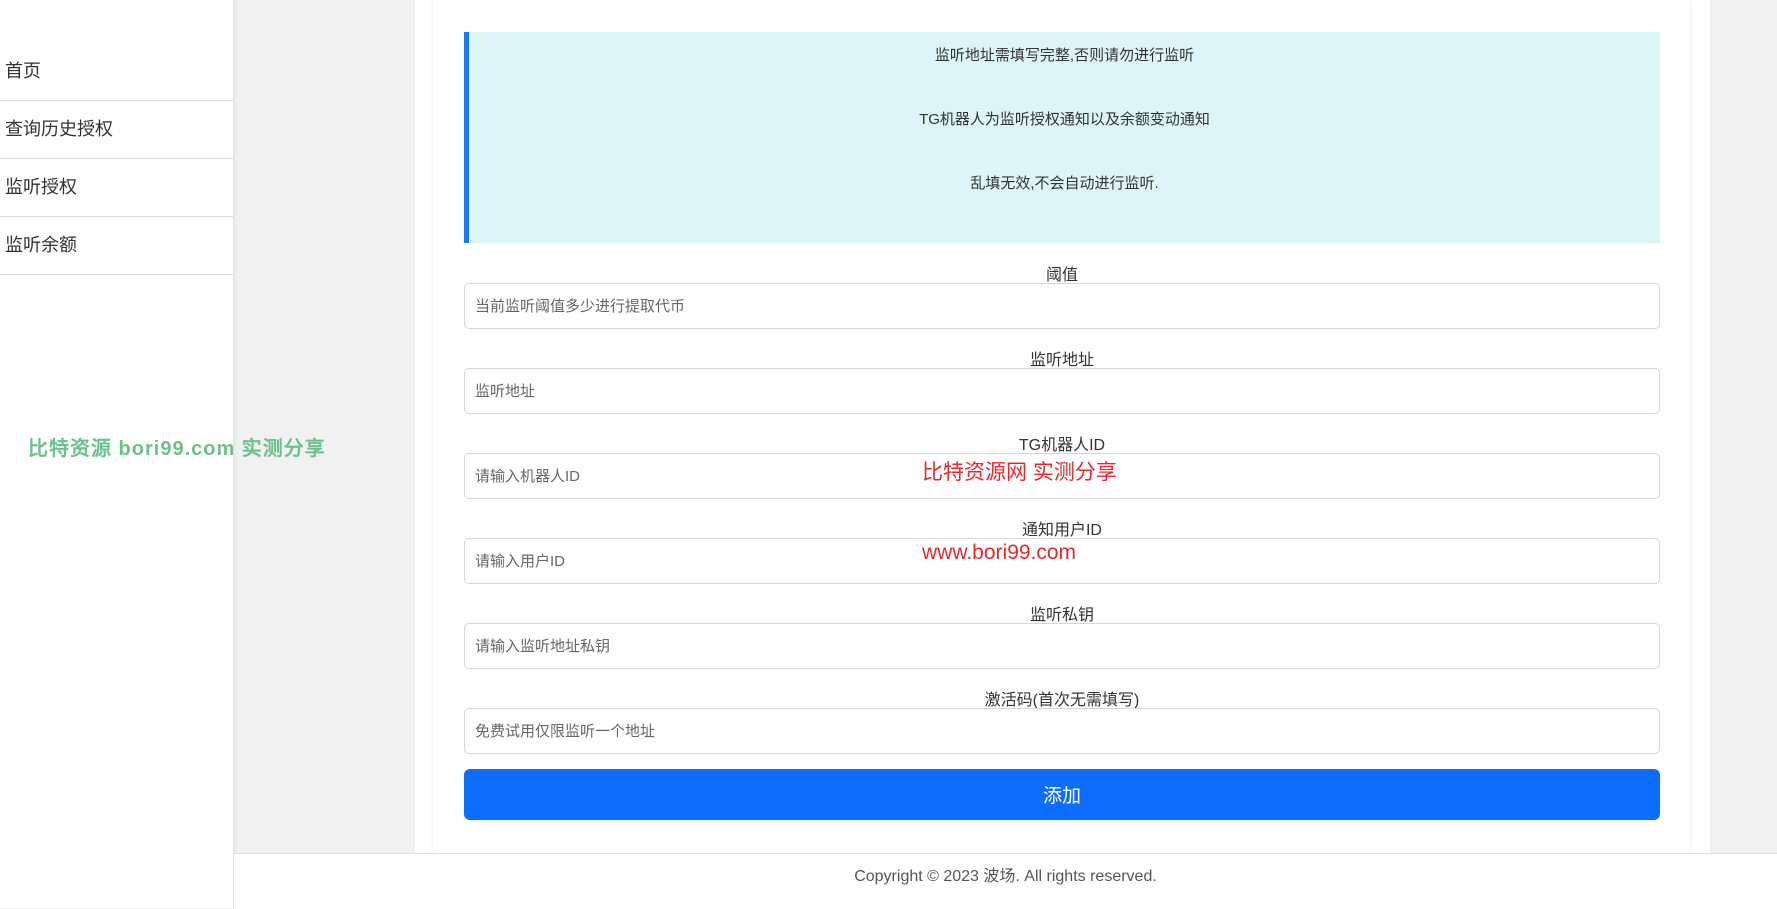 The width and height of the screenshot is (1777, 909). What do you see at coordinates (1061, 360) in the screenshot?
I see `address-label: 监听地址` at bounding box center [1061, 360].